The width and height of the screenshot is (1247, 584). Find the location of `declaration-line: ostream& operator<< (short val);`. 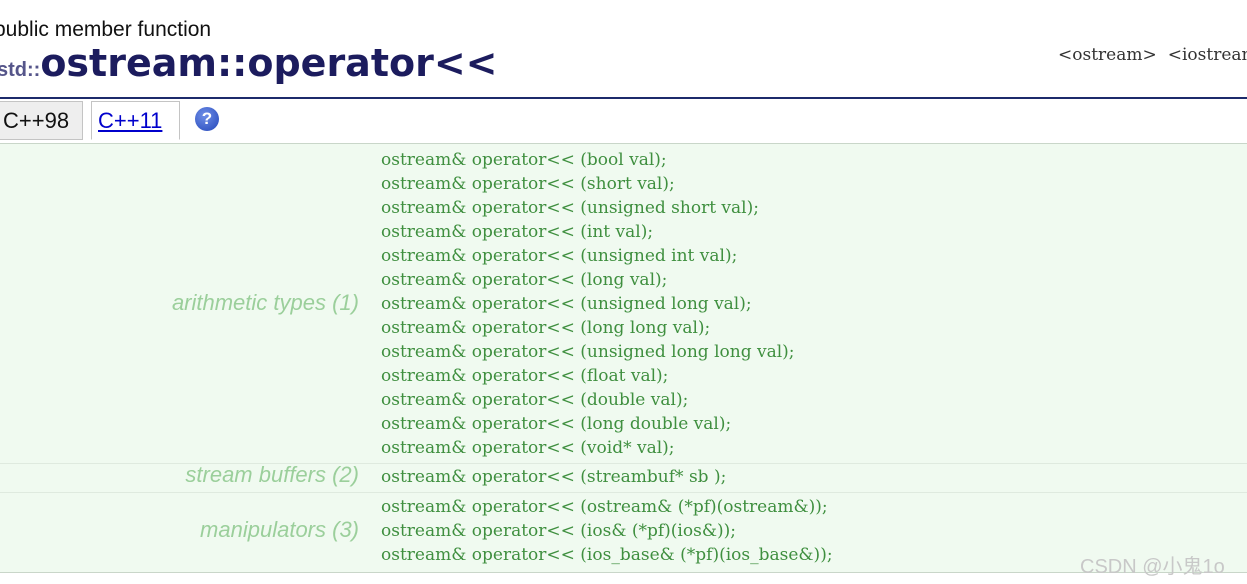

declaration-line: ostream& operator<< (short val); is located at coordinates (528, 184).